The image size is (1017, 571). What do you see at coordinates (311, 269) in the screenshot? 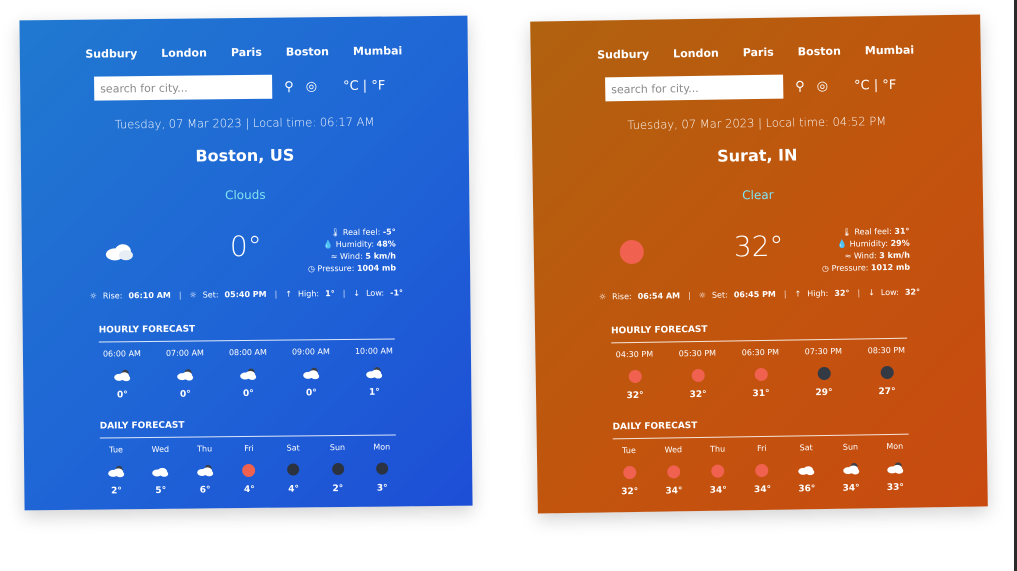
I see `gauge-icon: ◷` at bounding box center [311, 269].